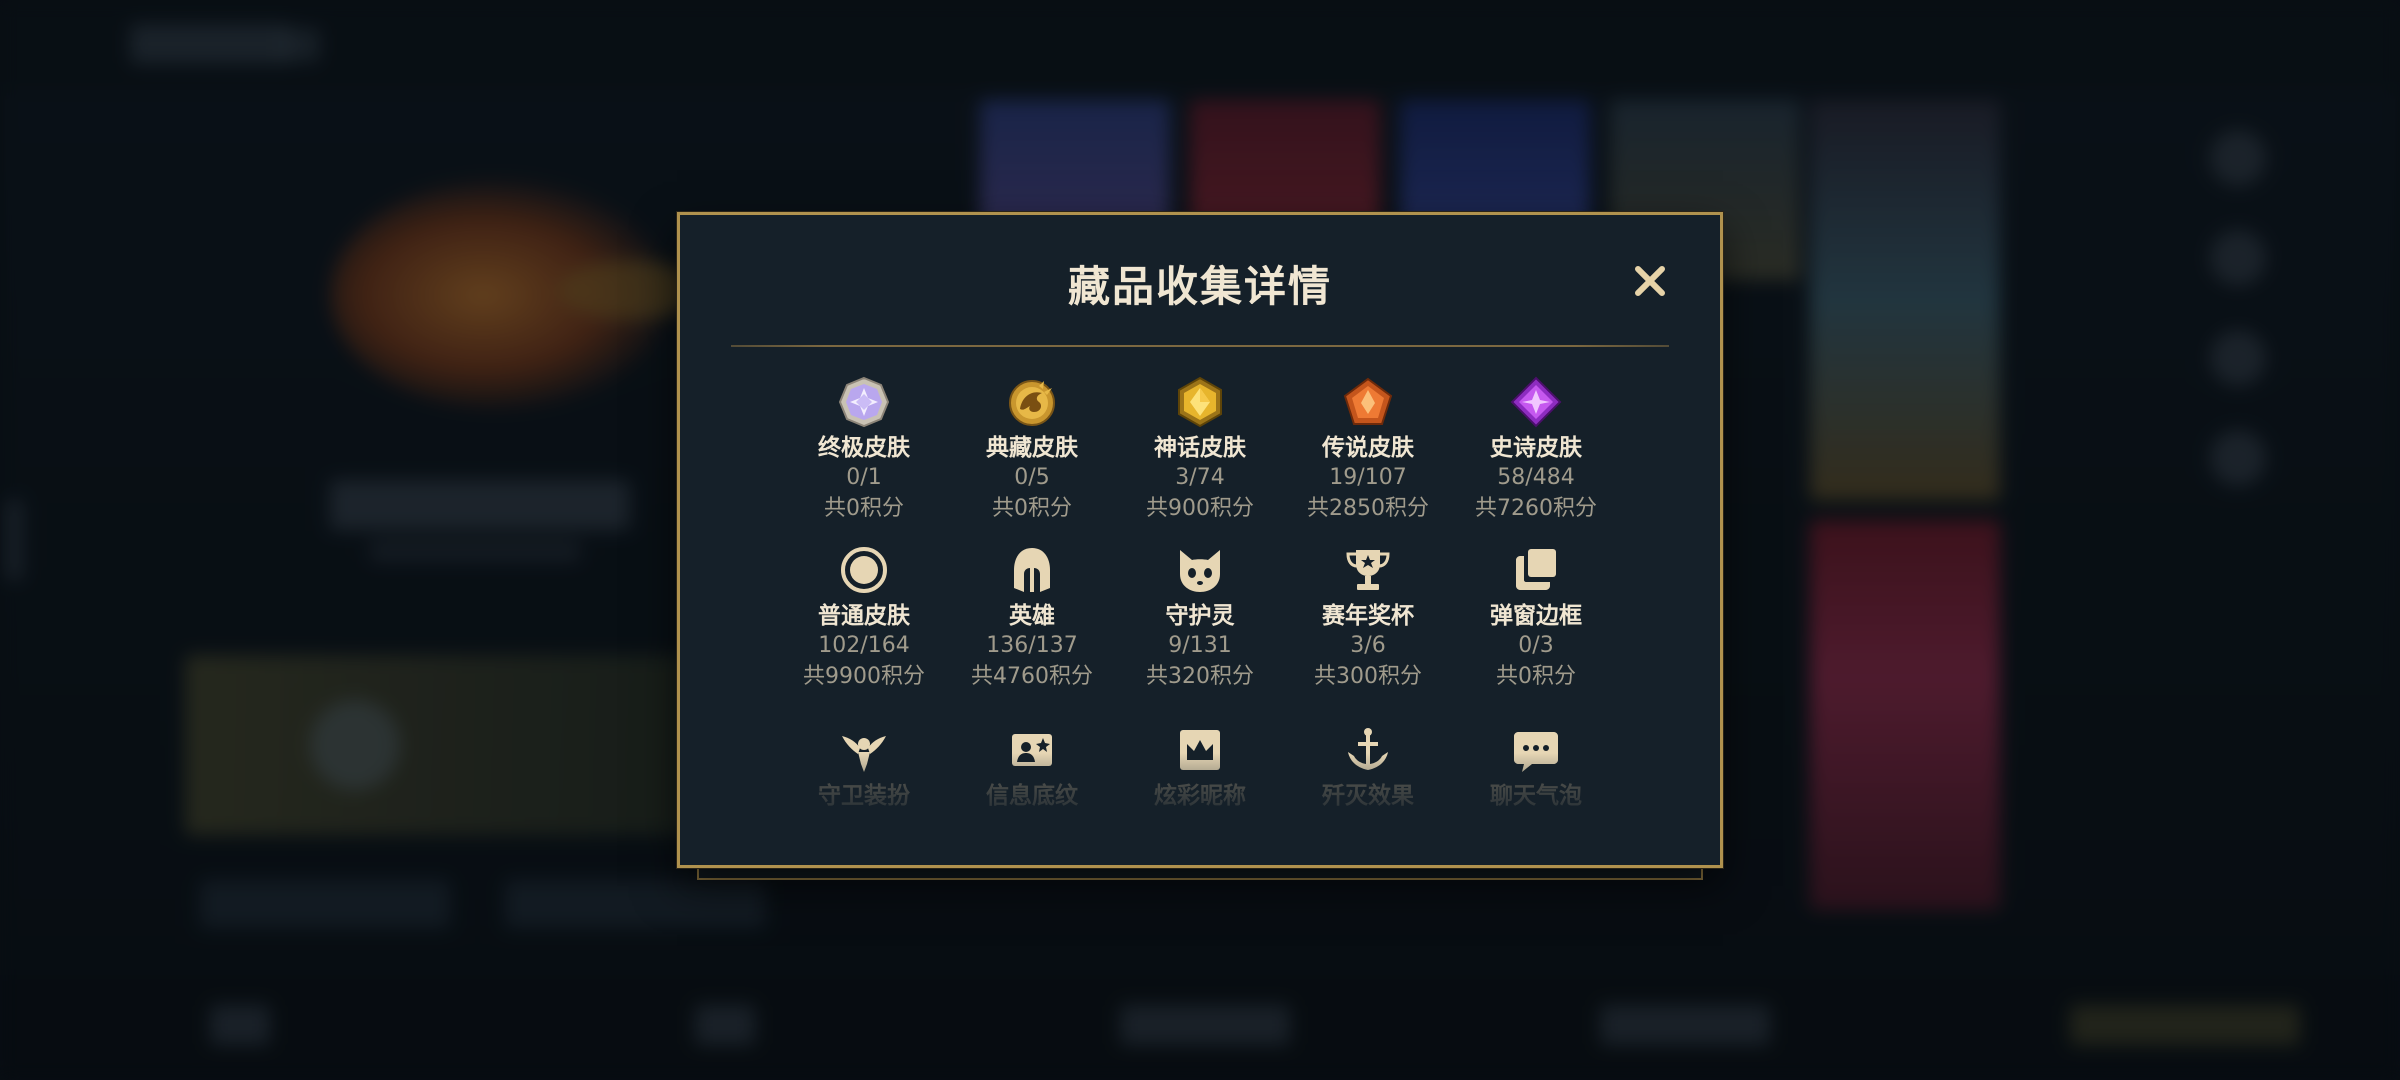 Image resolution: width=2400 pixels, height=1080 pixels. I want to click on item-points: 共320积分, so click(1200, 676).